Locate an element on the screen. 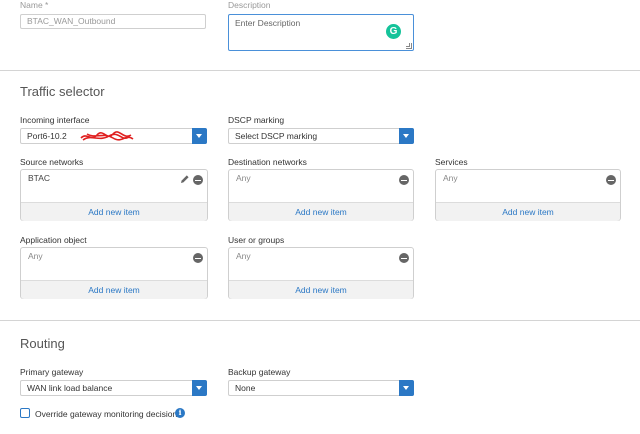  backup-gateway-value: None is located at coordinates (245, 388).